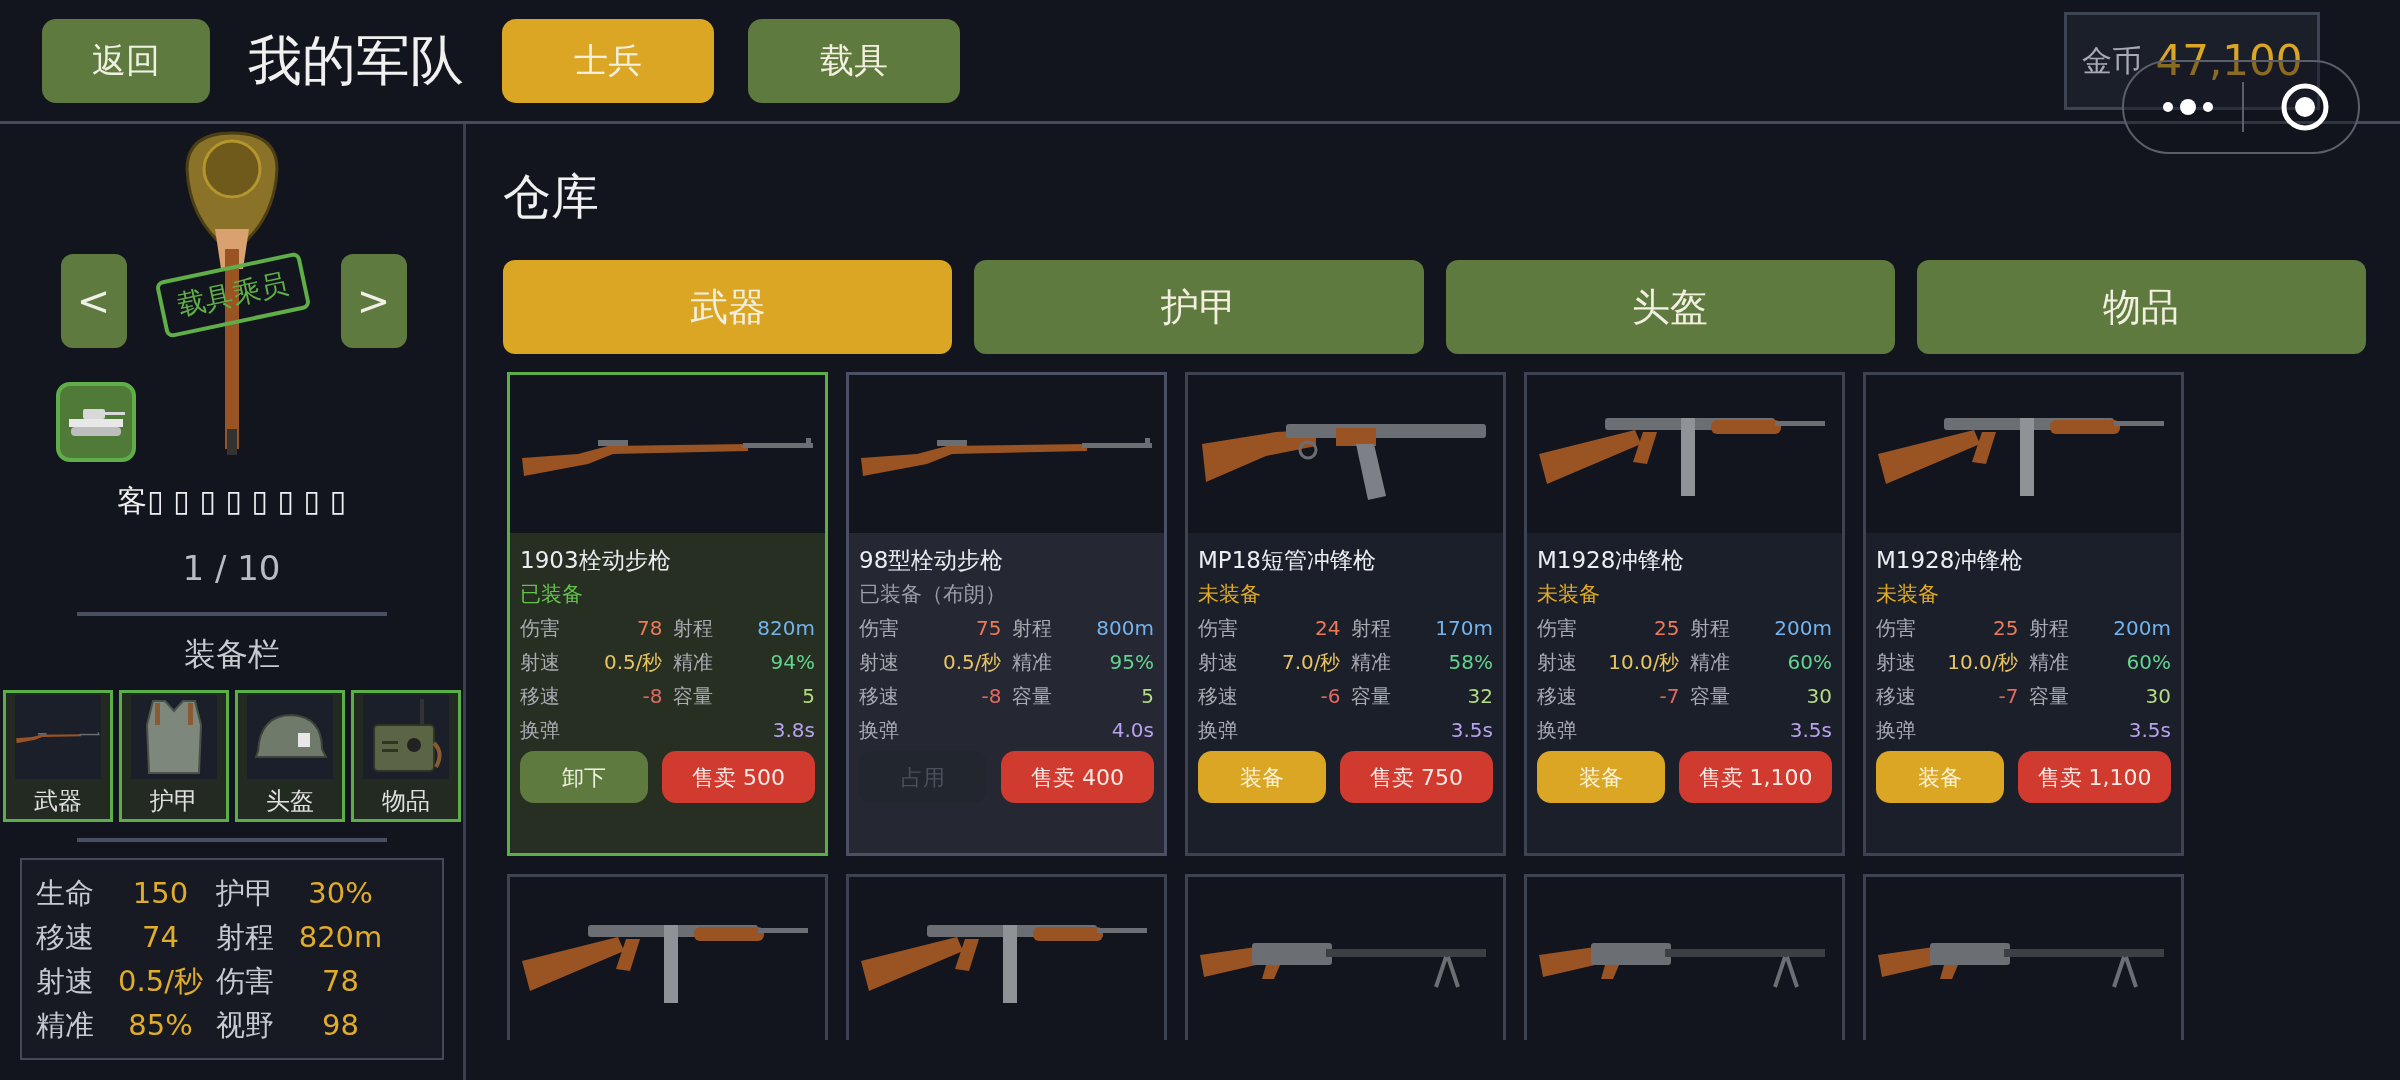 This screenshot has height=1080, width=2400. Describe the element at coordinates (1479, 696) in the screenshot. I see `stat-value: 32` at that location.